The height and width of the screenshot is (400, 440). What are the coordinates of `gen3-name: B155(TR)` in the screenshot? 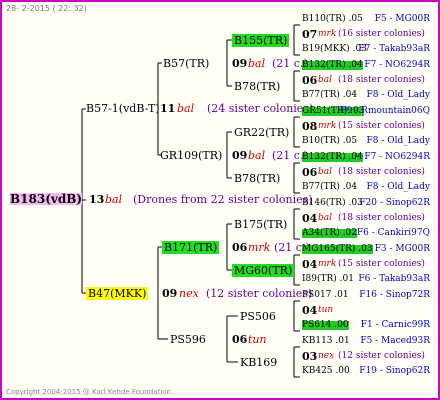 It's located at (261, 40).